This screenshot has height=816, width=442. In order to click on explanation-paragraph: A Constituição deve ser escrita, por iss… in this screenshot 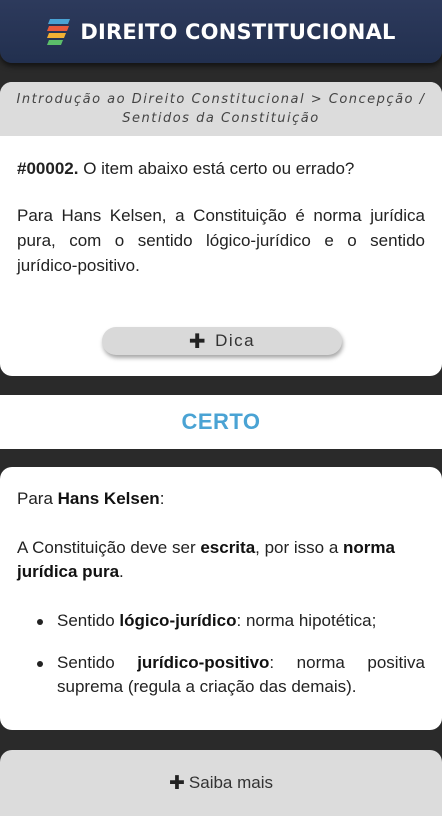, I will do `click(221, 560)`.